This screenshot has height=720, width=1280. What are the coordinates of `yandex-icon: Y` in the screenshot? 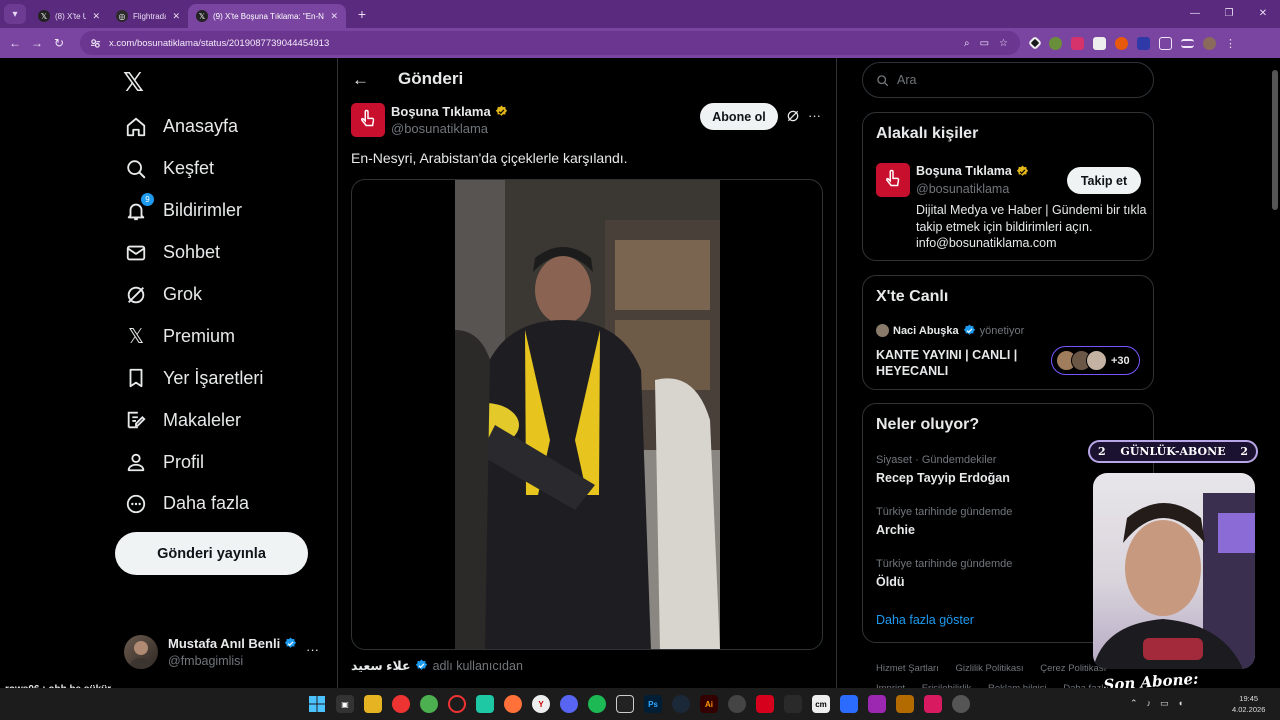 It's located at (541, 704).